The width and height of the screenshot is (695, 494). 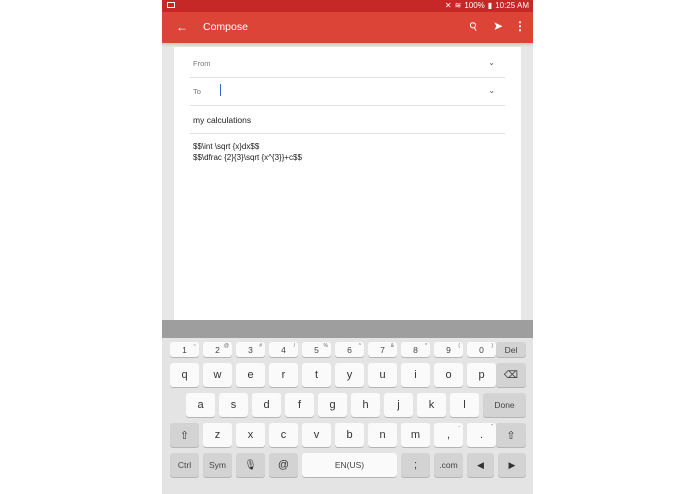 What do you see at coordinates (316, 435) in the screenshot?
I see `key-v: v` at bounding box center [316, 435].